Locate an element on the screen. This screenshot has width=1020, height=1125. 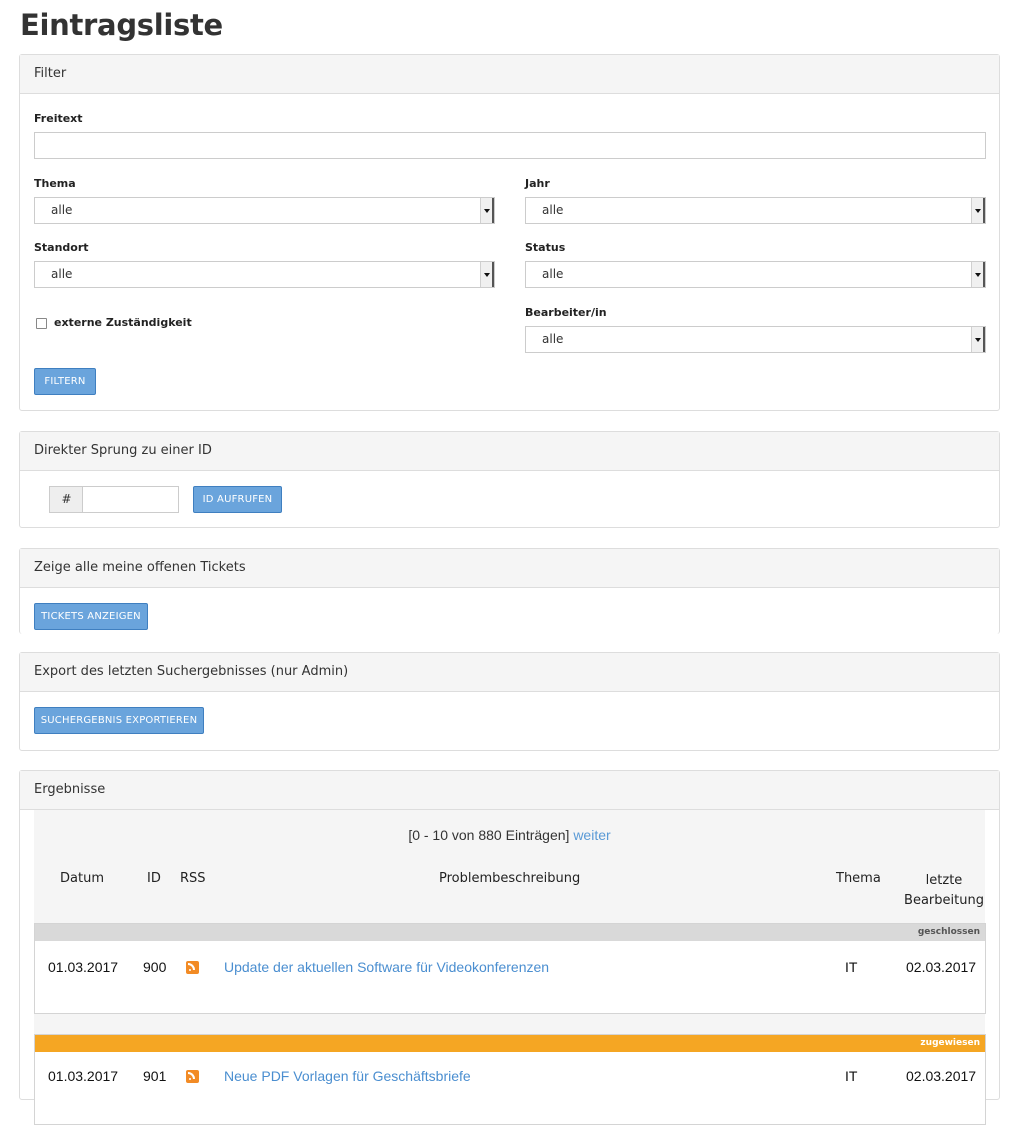
jahr-select-value: alle is located at coordinates (553, 210).